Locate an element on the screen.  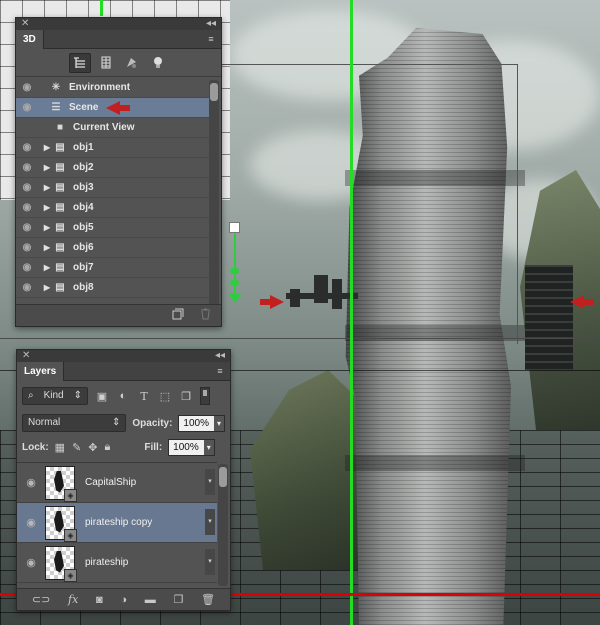
fill-field: 100% ▾ is located at coordinates (191, 447).